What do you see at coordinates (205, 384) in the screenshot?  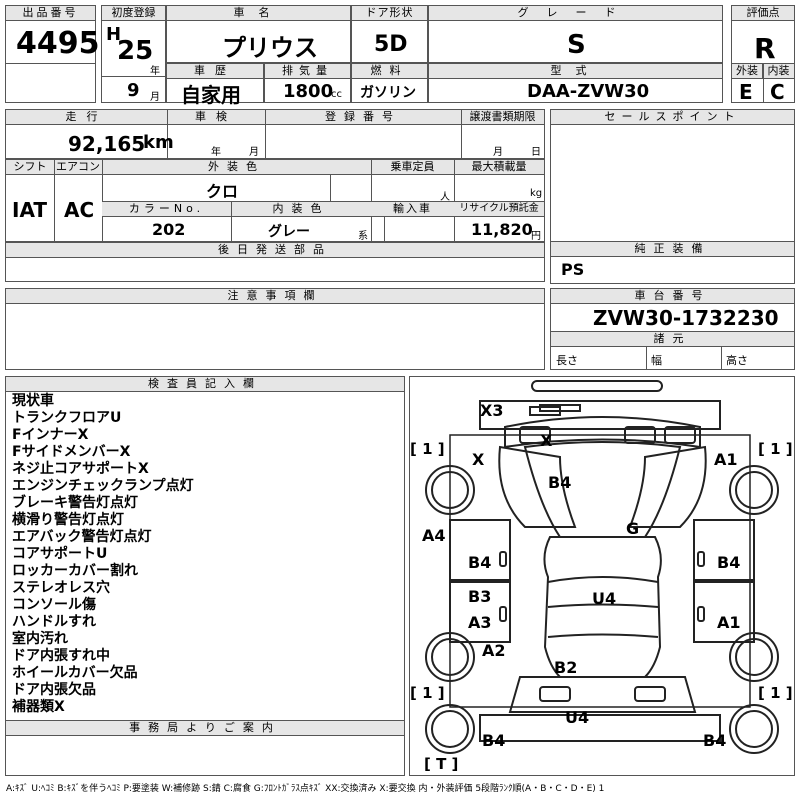 I see `inspector-header: 検査員記入欄` at bounding box center [205, 384].